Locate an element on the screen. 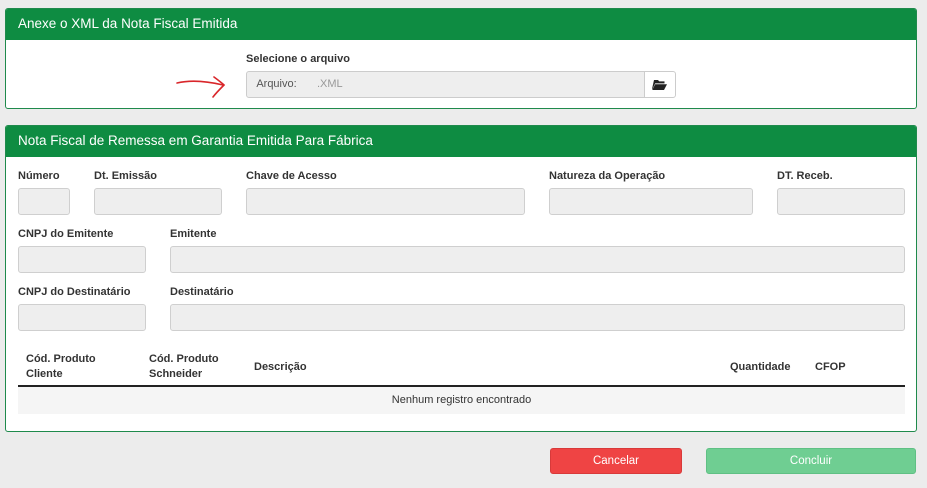 This screenshot has height=488, width=927. destinatario-field is located at coordinates (537, 317).